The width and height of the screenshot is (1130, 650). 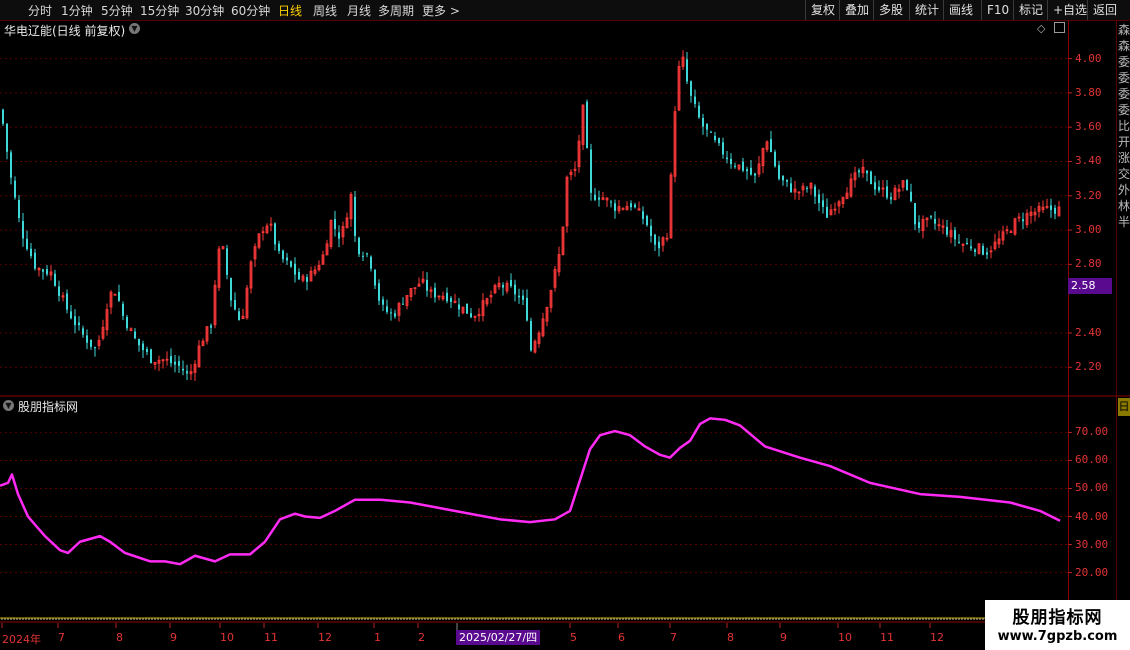 I want to click on toolbar-button-5: F10, so click(x=997, y=10).